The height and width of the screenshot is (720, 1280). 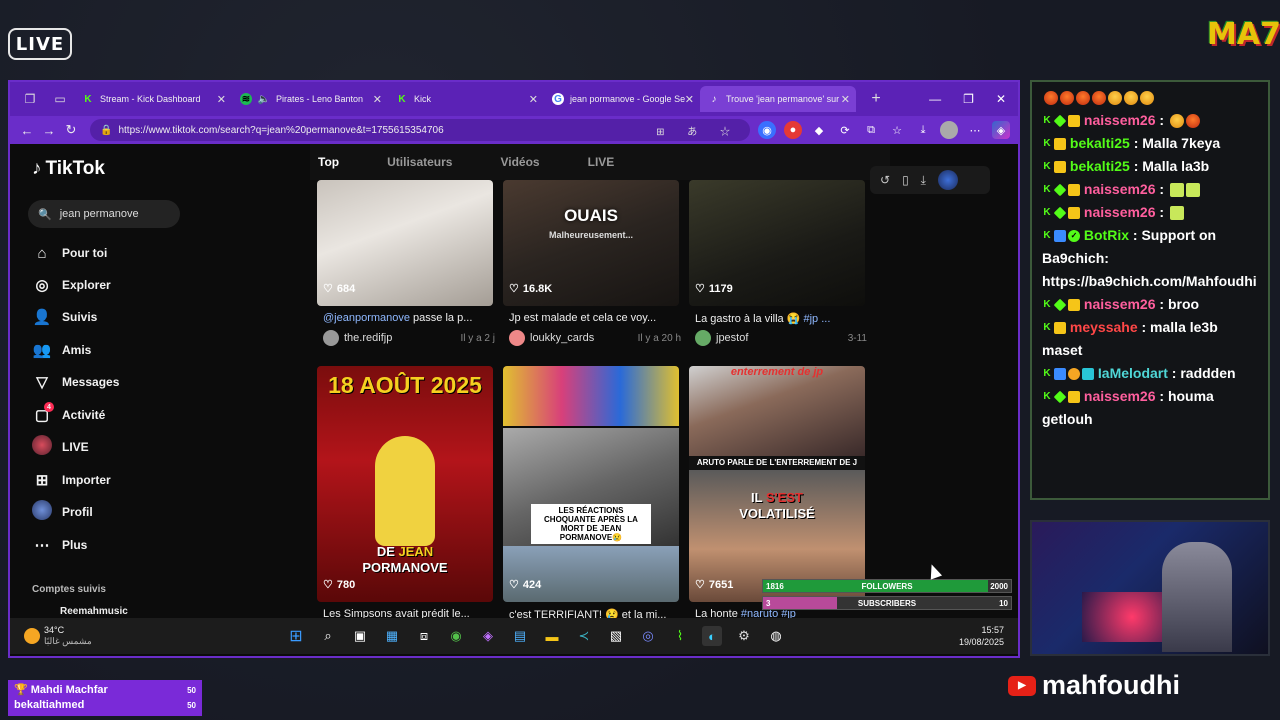 I want to click on kick-app-icon: ⌇, so click(x=680, y=636).